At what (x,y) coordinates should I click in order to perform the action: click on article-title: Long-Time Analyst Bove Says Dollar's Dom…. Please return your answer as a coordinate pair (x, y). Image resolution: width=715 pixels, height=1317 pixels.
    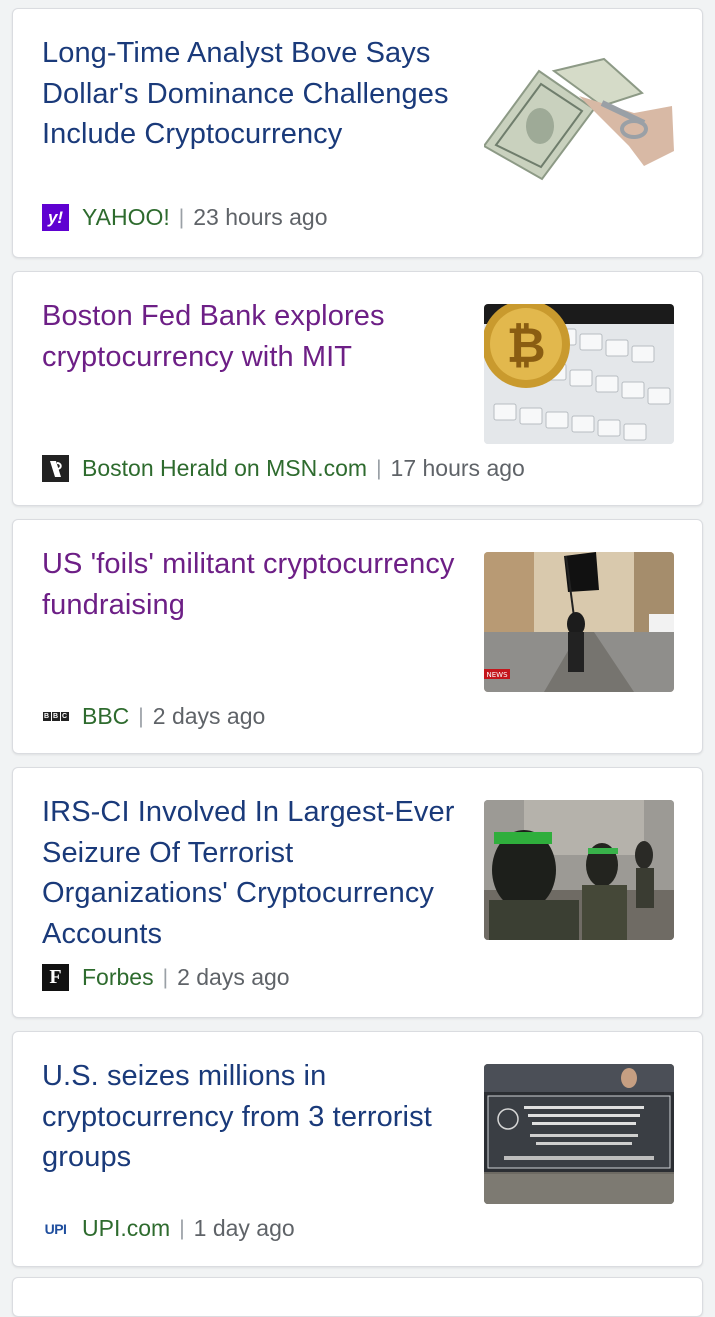
    Looking at the image, I should click on (252, 94).